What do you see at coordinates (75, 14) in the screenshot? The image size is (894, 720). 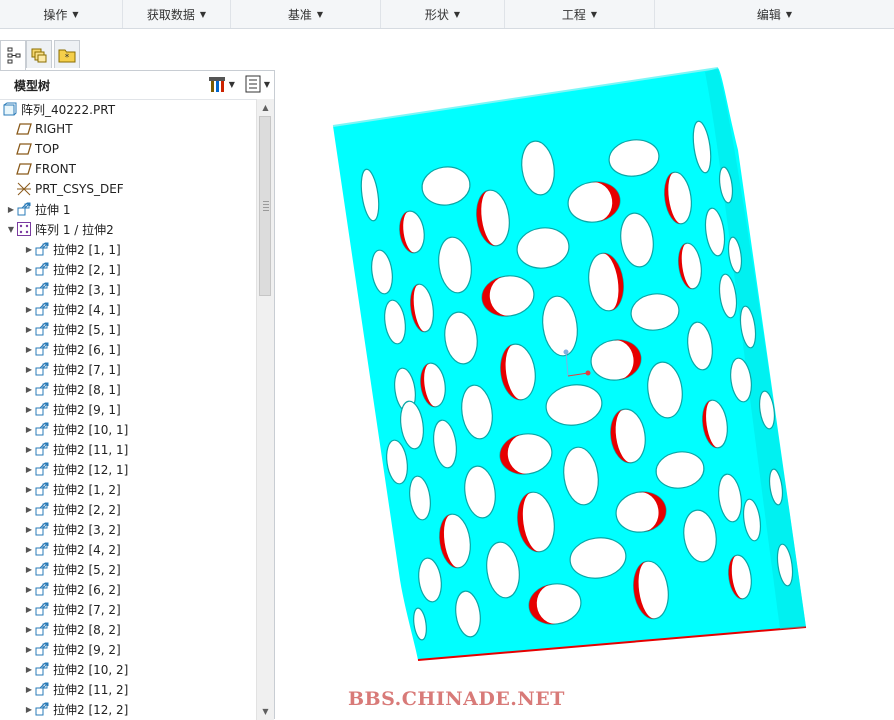 I see `chevron-down-icon: ▼` at bounding box center [75, 14].